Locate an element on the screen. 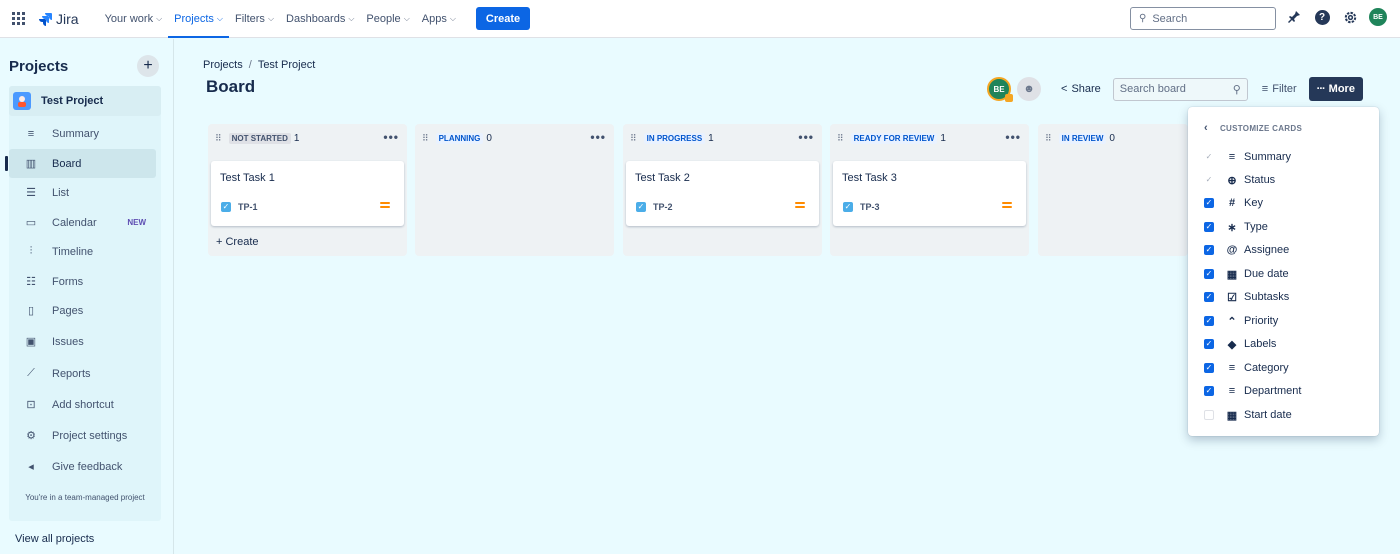 The image size is (1400, 554). page-title: Board is located at coordinates (231, 86).